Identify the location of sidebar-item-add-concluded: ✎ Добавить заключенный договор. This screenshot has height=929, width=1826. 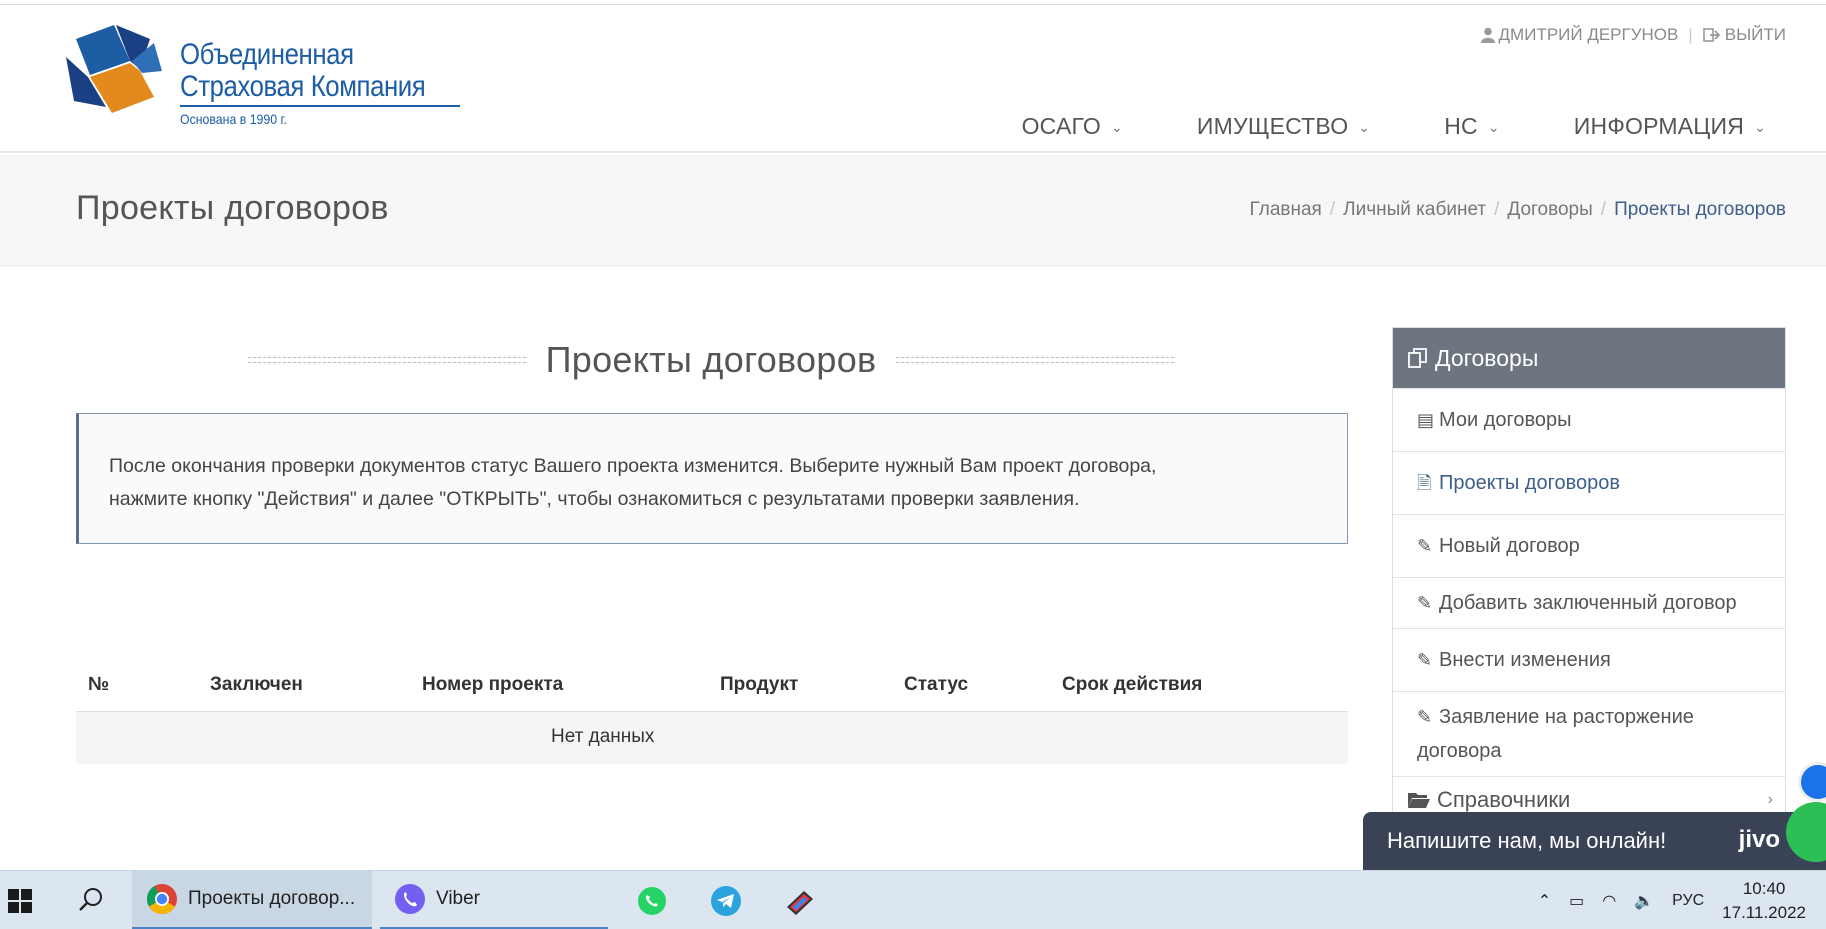
(1589, 602).